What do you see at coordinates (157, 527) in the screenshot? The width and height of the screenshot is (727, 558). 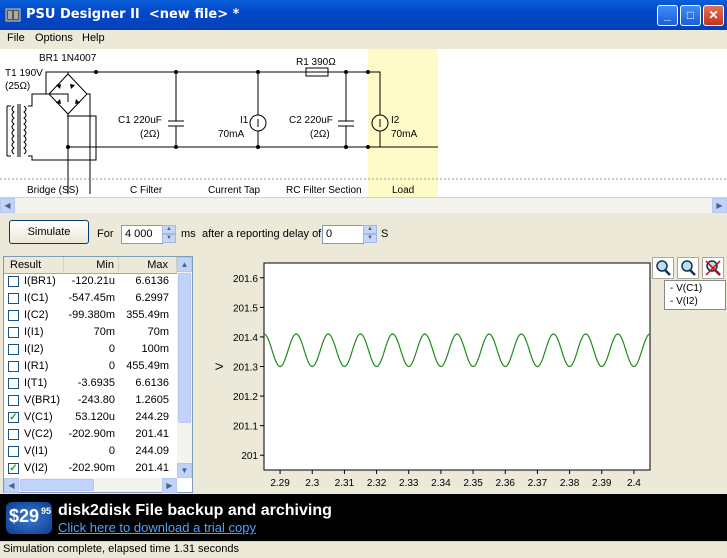 I see `trial-link: Click here to download a trial copy` at bounding box center [157, 527].